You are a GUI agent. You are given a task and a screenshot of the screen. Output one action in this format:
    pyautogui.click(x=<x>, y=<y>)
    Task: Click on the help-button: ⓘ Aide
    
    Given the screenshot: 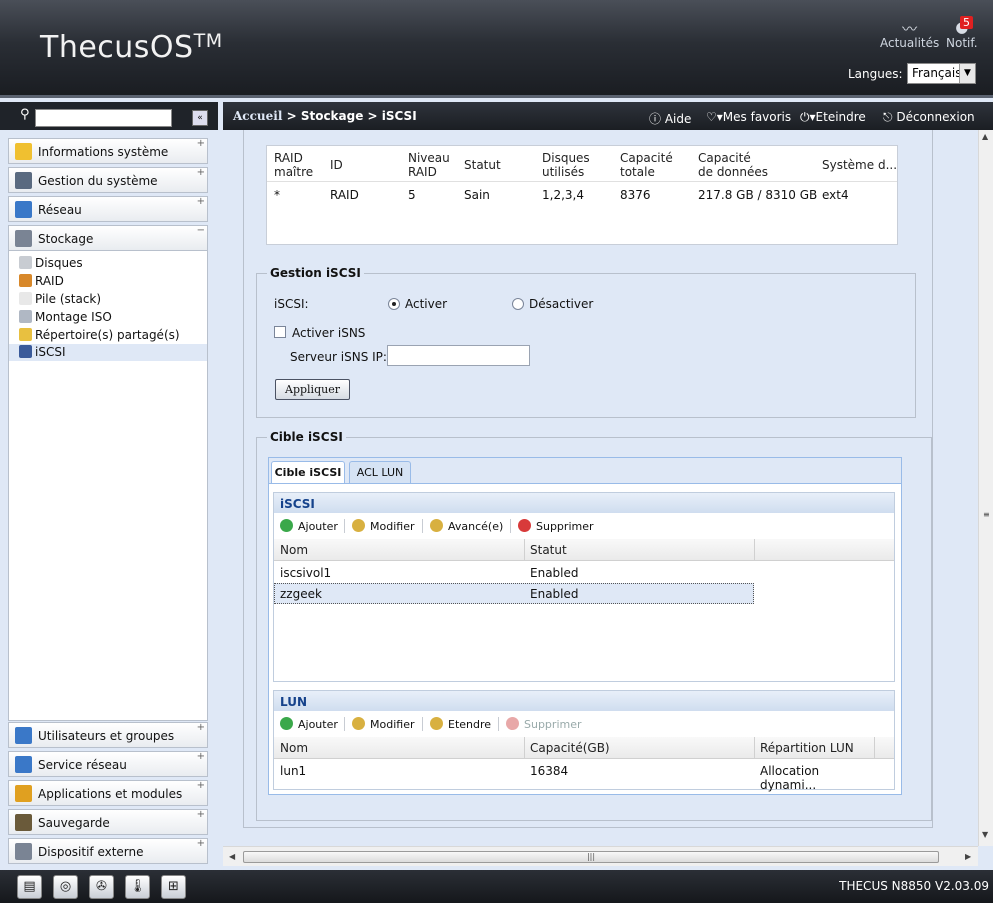 What is the action you would take?
    pyautogui.click(x=670, y=118)
    